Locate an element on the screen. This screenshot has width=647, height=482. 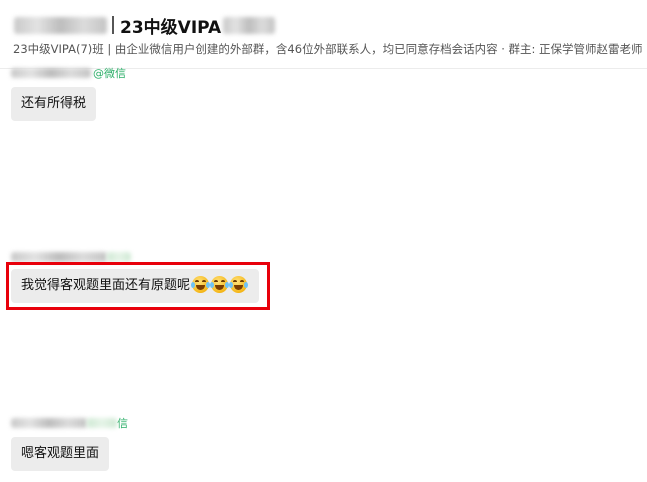
message-text: 还有所得税 is located at coordinates (54, 103).